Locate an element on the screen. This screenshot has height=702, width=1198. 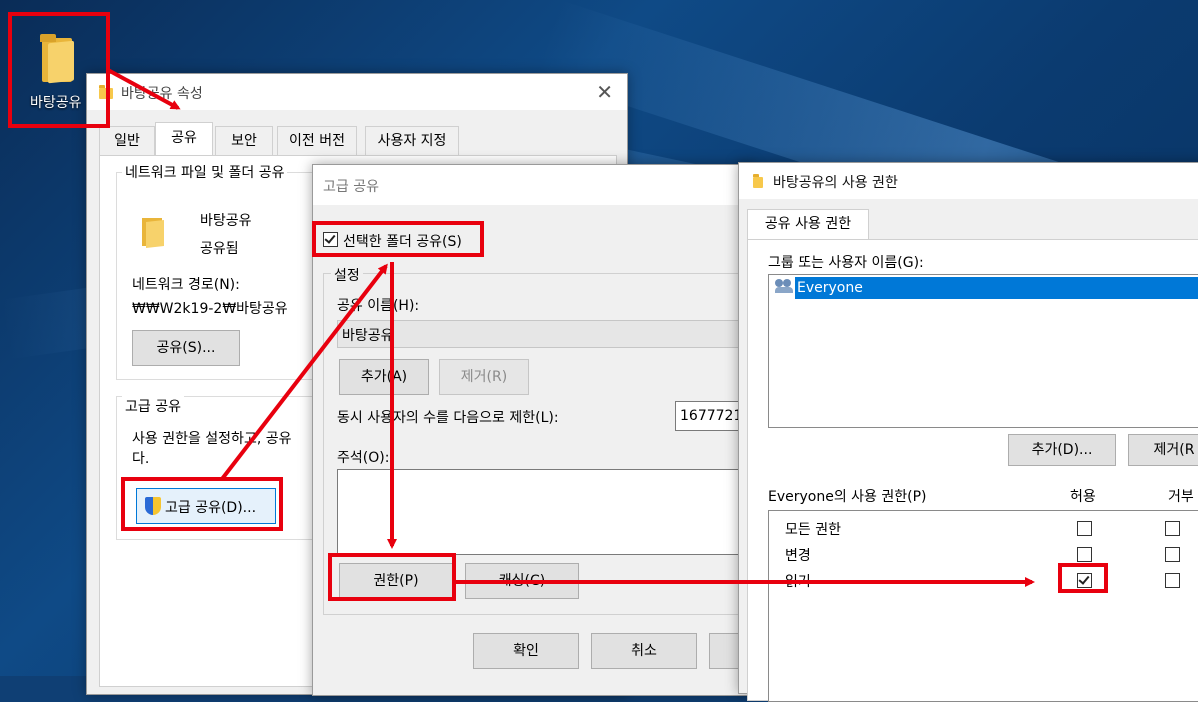
tab-security: 보안 is located at coordinates (244, 141).